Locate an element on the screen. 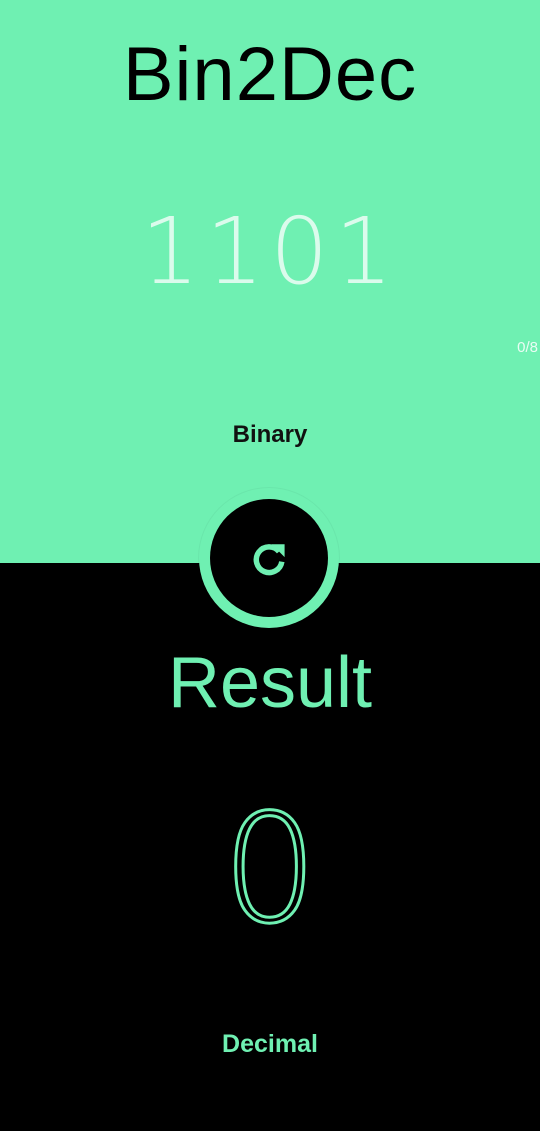 This screenshot has height=1131, width=540. decimal-label: Decimal is located at coordinates (270, 1044).